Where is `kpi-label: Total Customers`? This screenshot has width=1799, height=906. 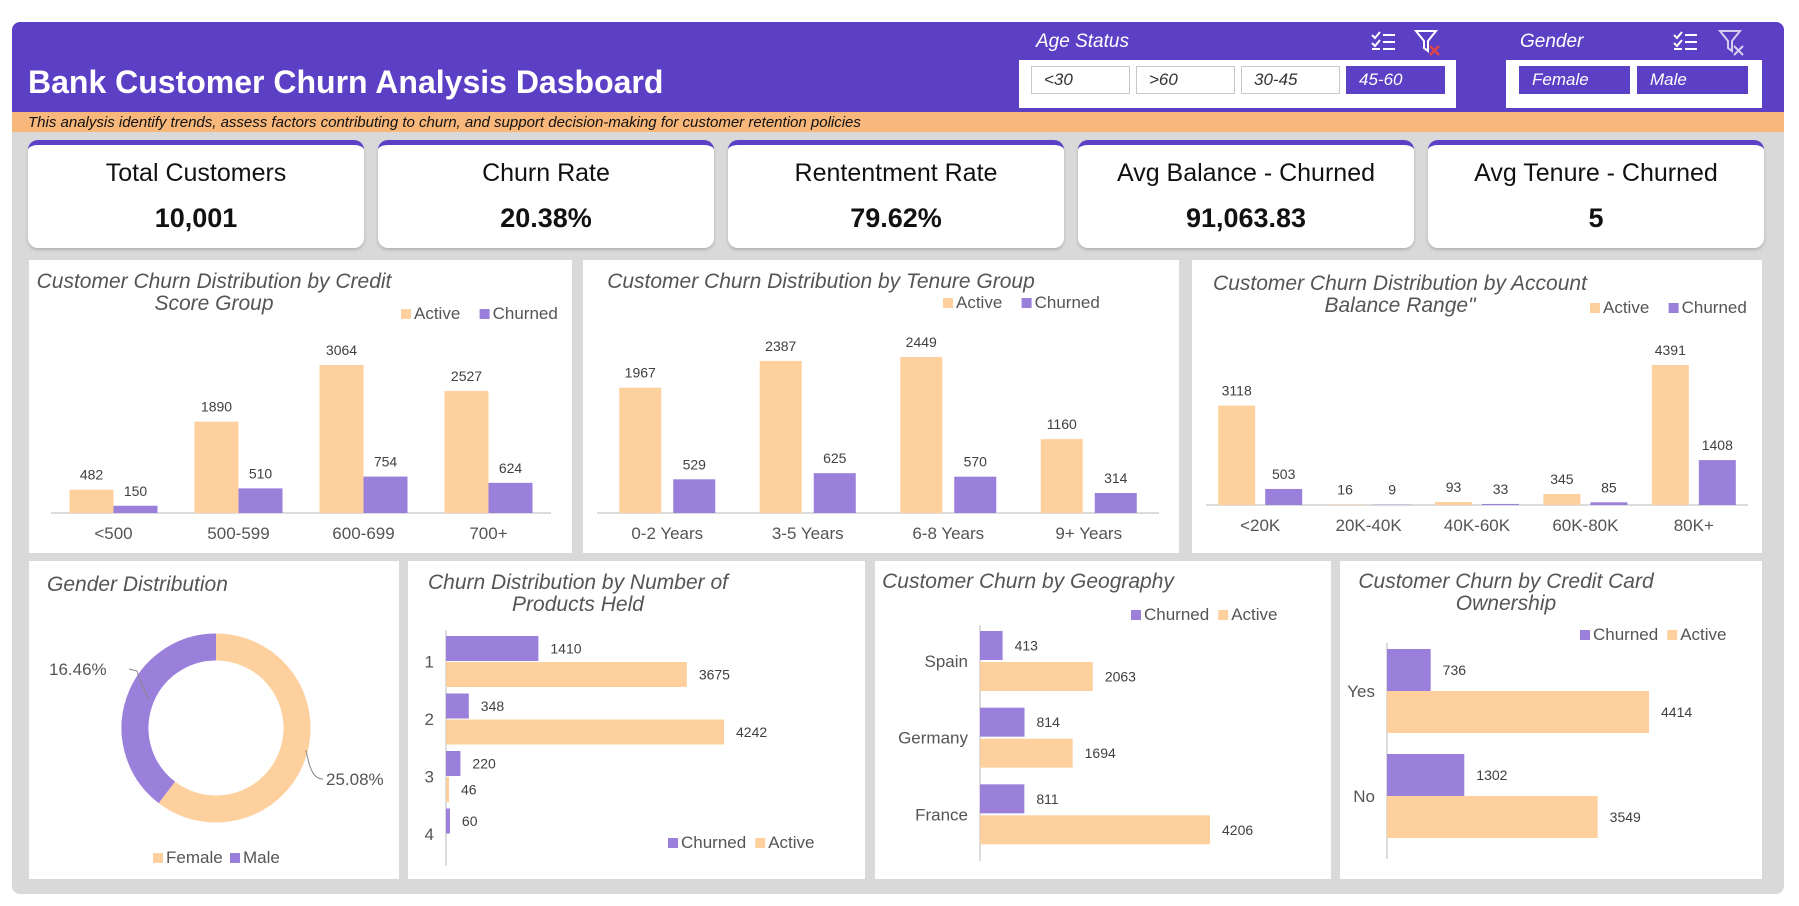 kpi-label: Total Customers is located at coordinates (196, 173).